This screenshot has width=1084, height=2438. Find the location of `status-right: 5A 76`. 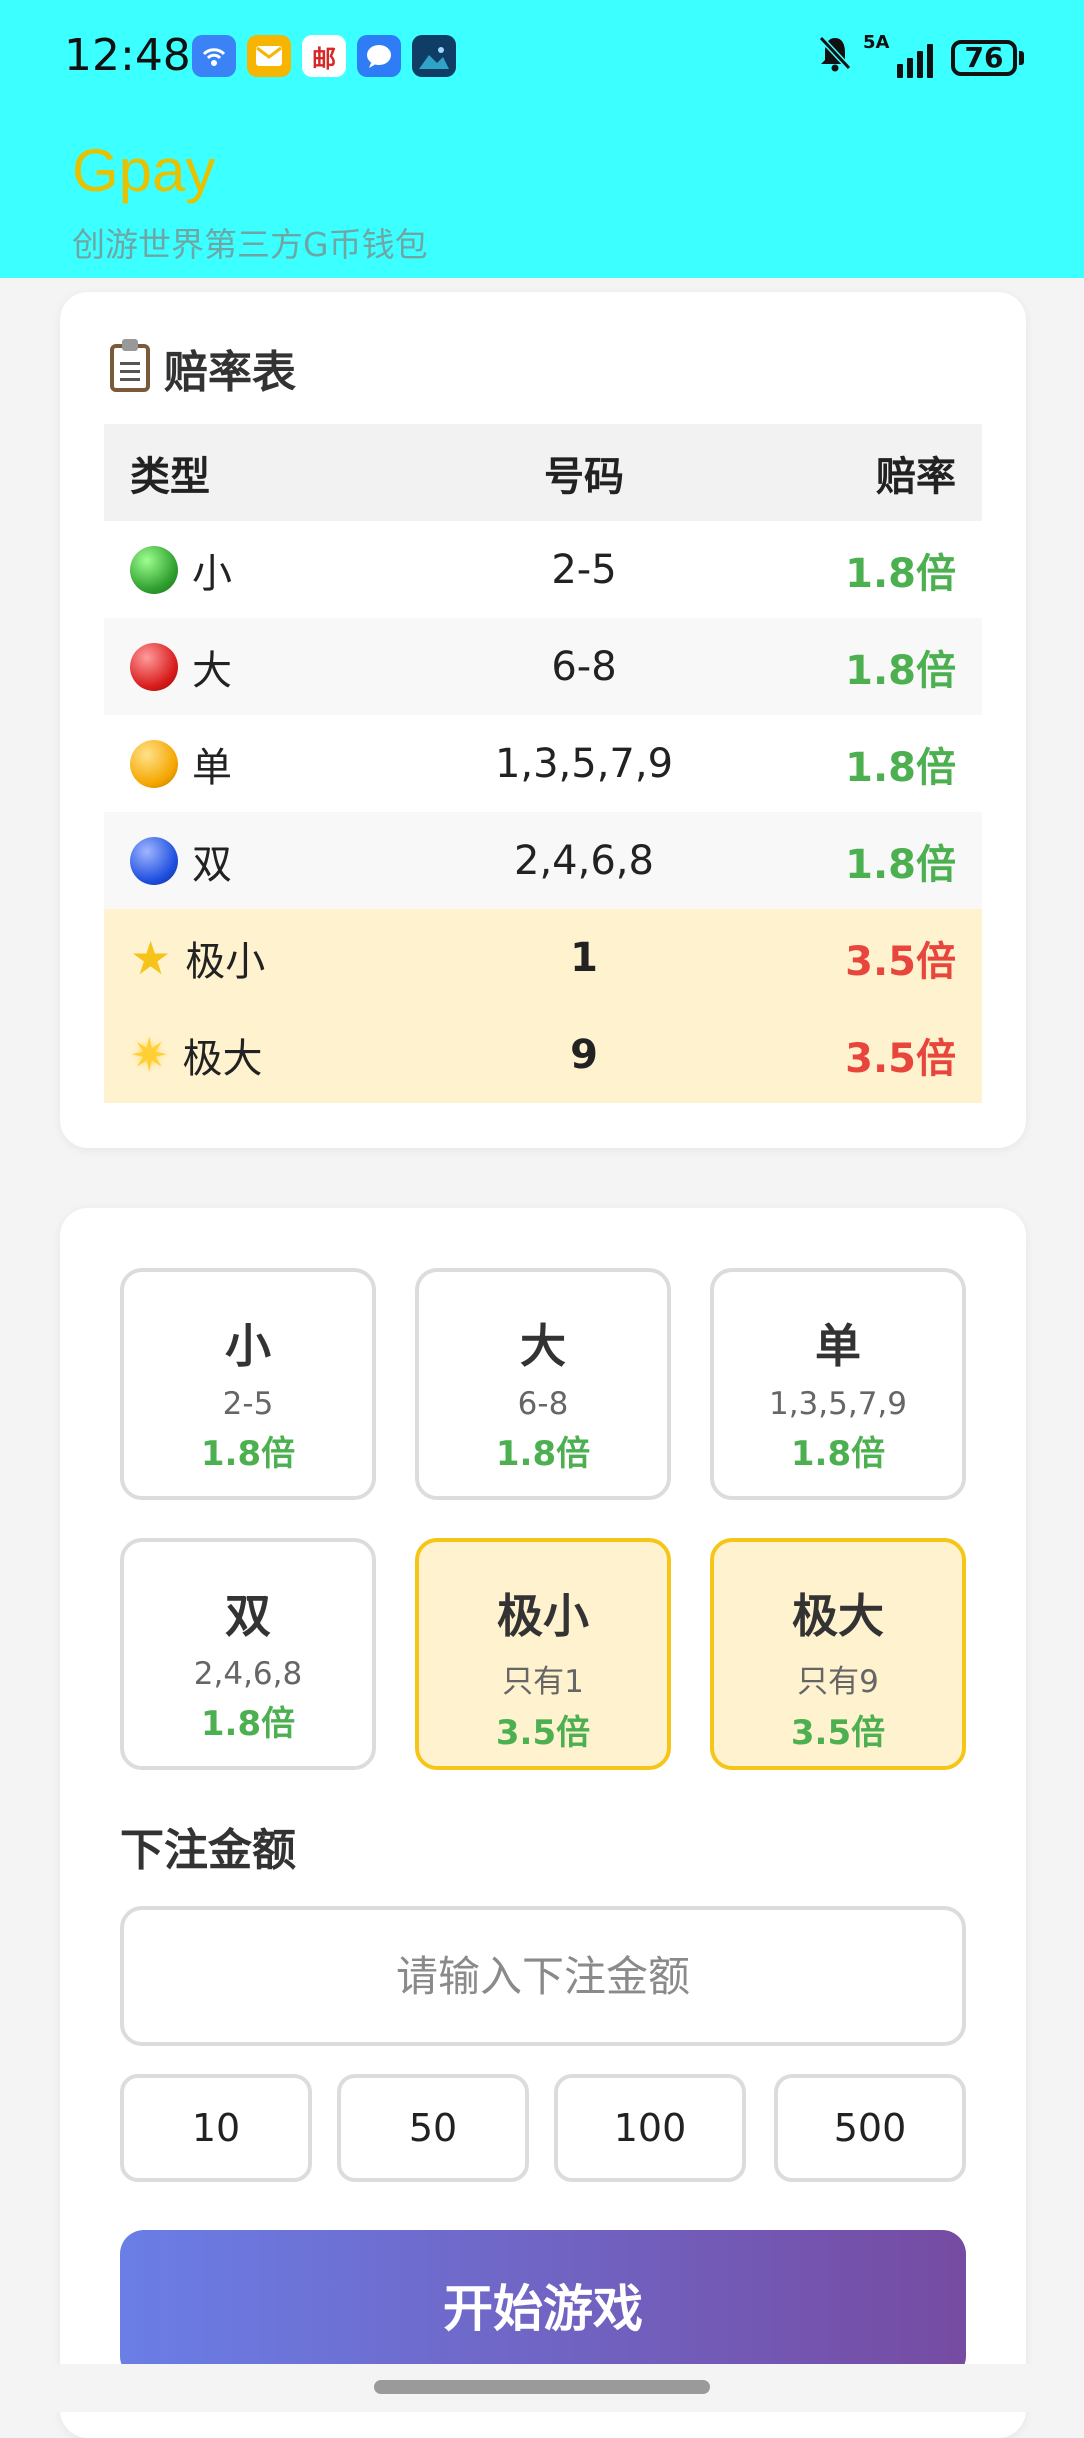

status-right: 5A 76 is located at coordinates (920, 56).